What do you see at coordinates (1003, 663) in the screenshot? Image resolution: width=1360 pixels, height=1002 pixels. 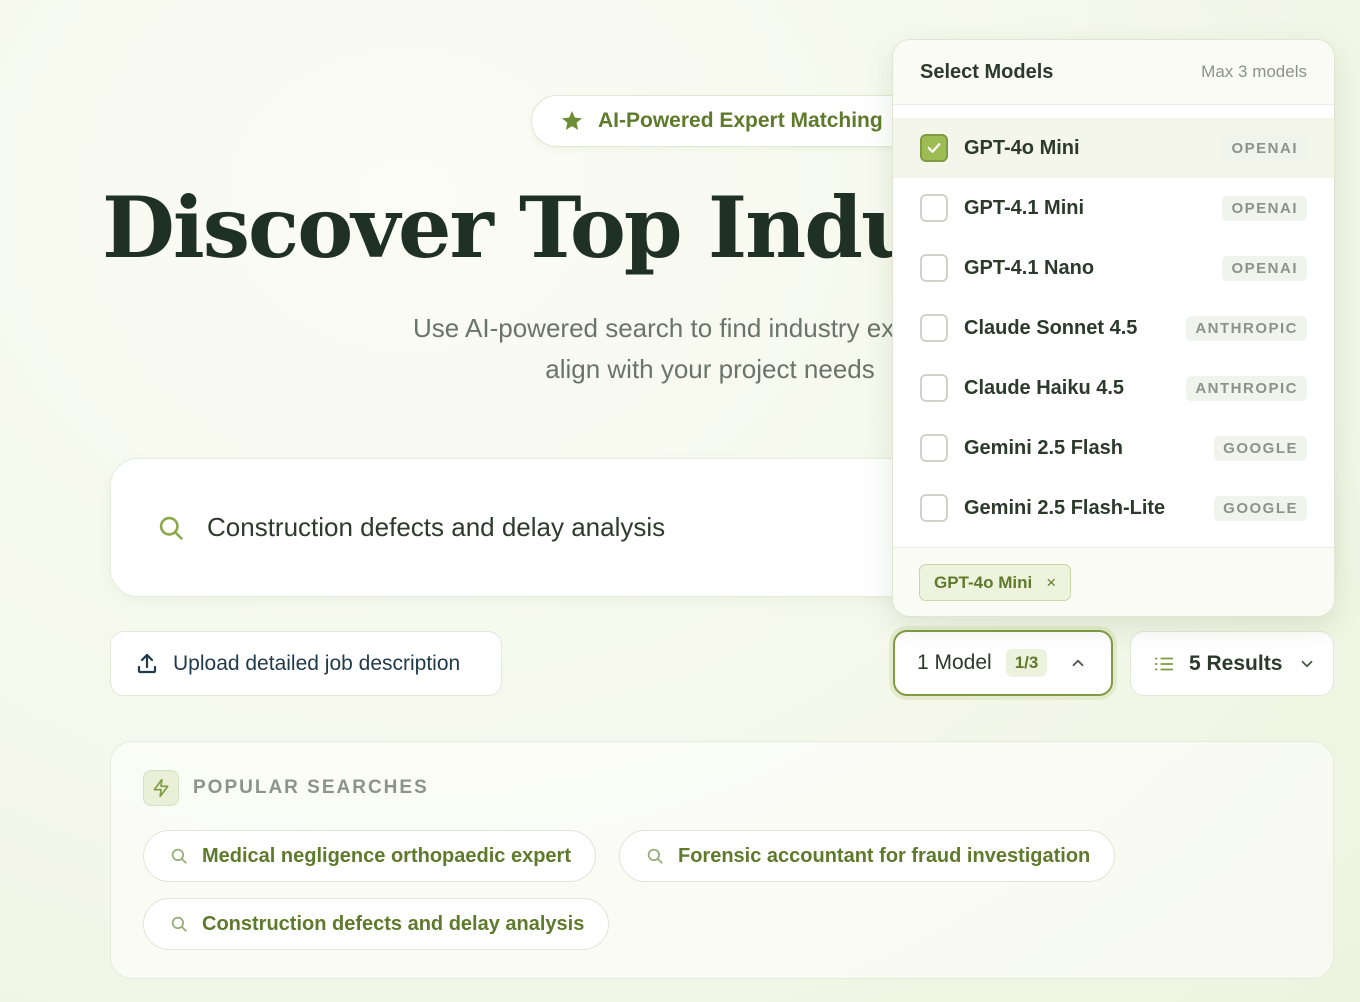 I see `model-selector-button: 1 Model 1/3` at bounding box center [1003, 663].